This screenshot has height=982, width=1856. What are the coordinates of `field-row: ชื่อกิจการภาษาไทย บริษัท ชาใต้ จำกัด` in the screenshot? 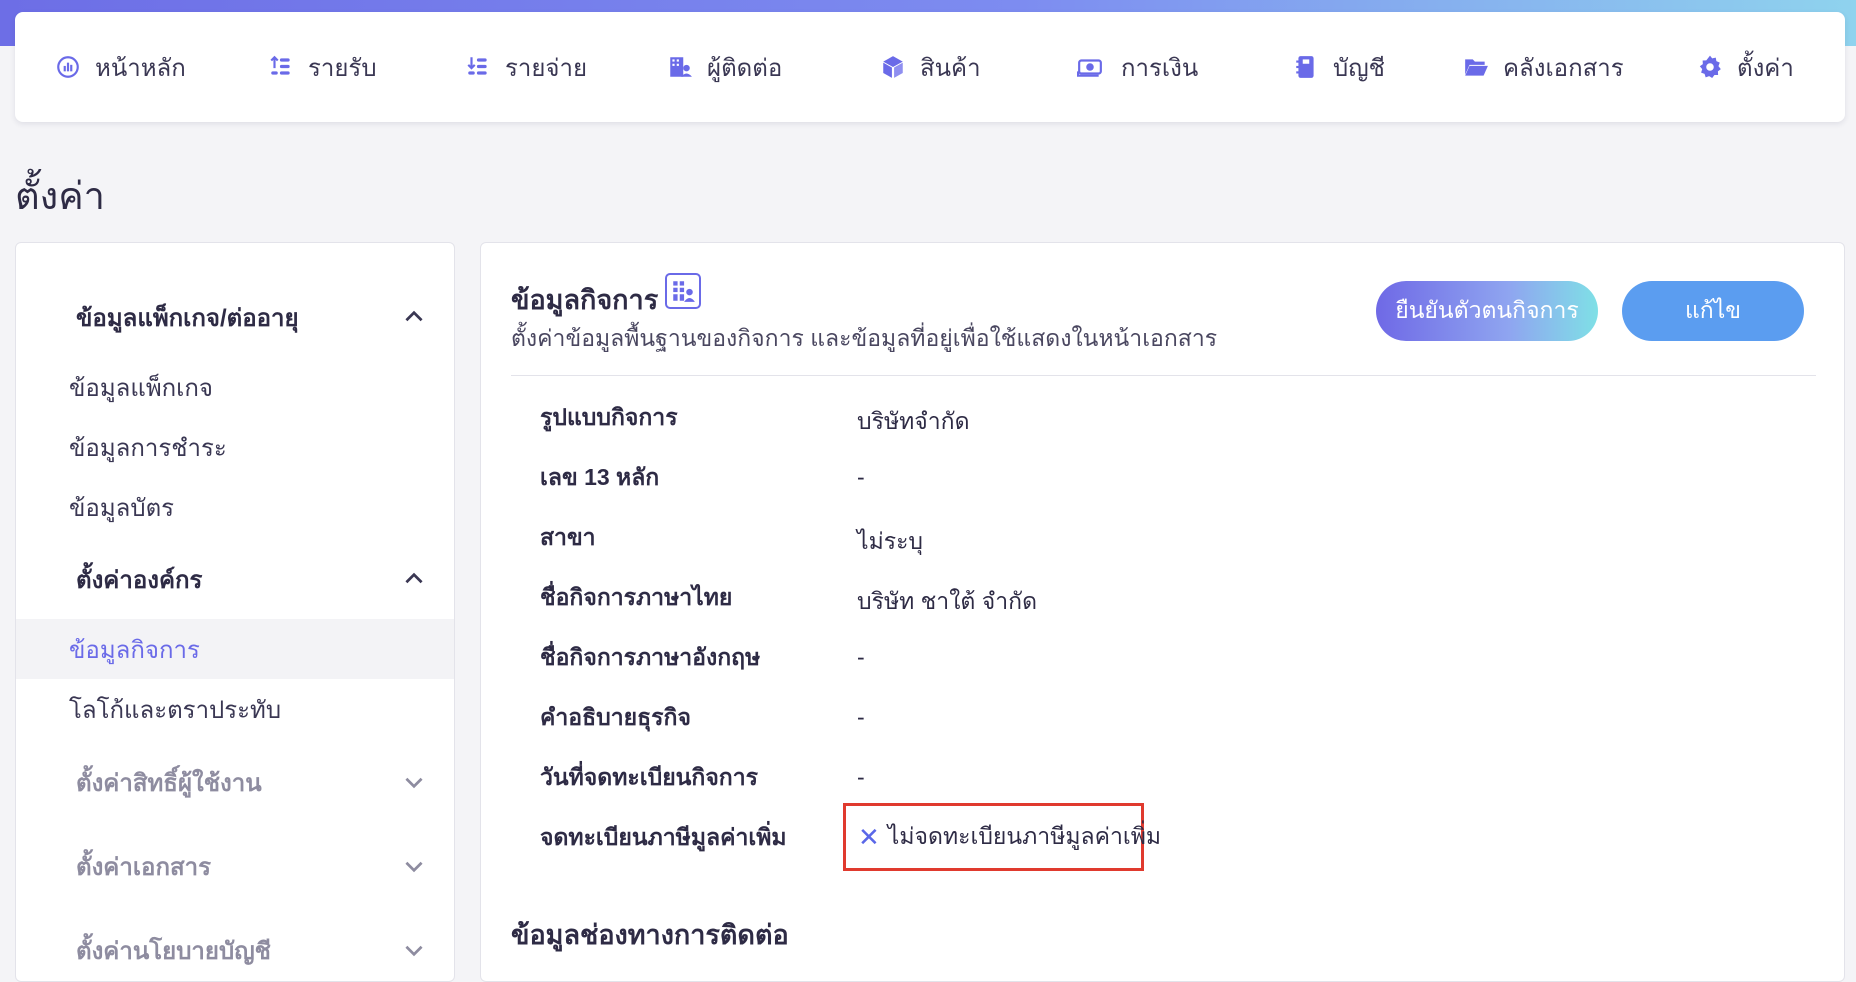 It's located at (1162, 605).